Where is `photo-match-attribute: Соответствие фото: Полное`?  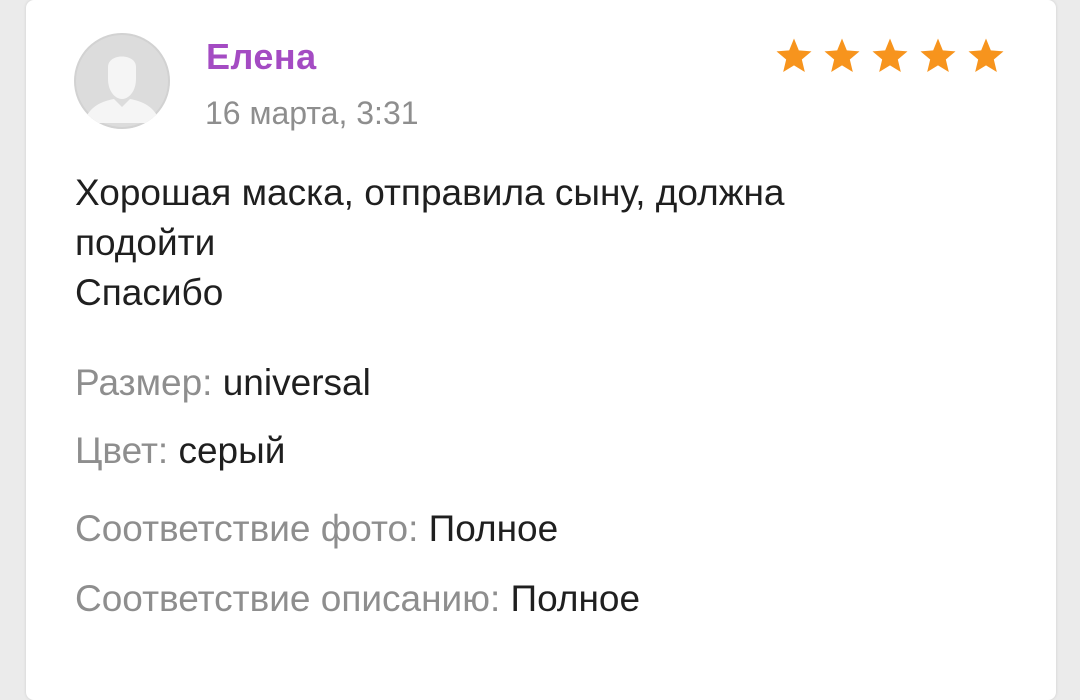
photo-match-attribute: Соответствие фото: Полное is located at coordinates (316, 529).